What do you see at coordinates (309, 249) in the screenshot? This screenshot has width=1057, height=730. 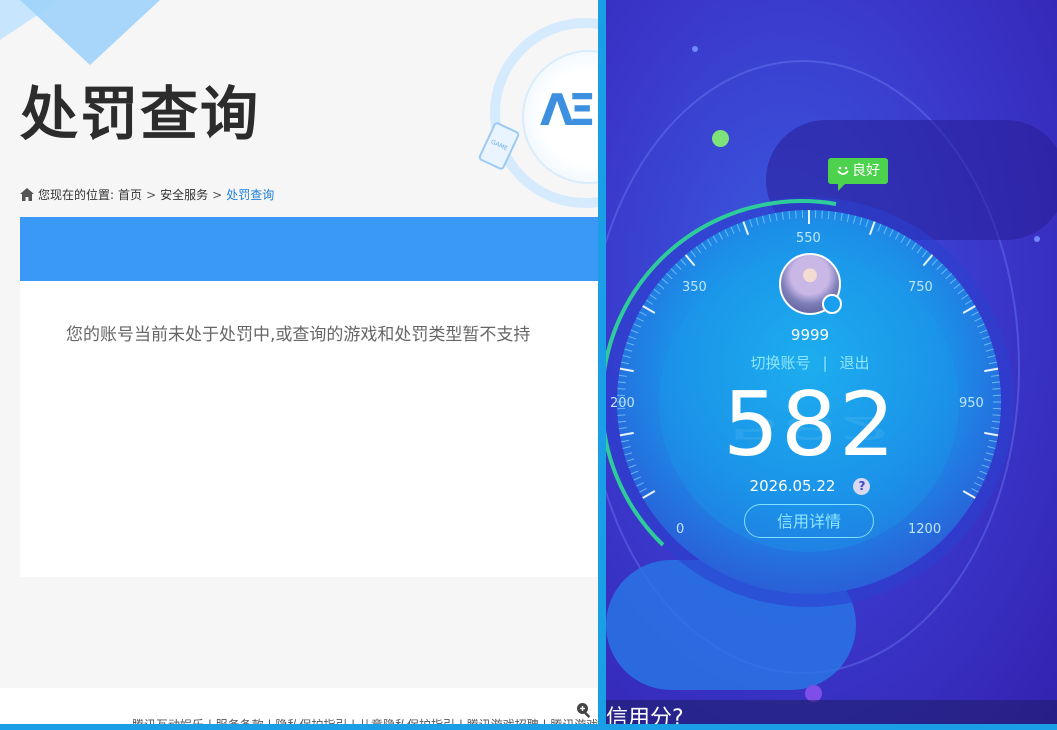 I see `panel-header-bar` at bounding box center [309, 249].